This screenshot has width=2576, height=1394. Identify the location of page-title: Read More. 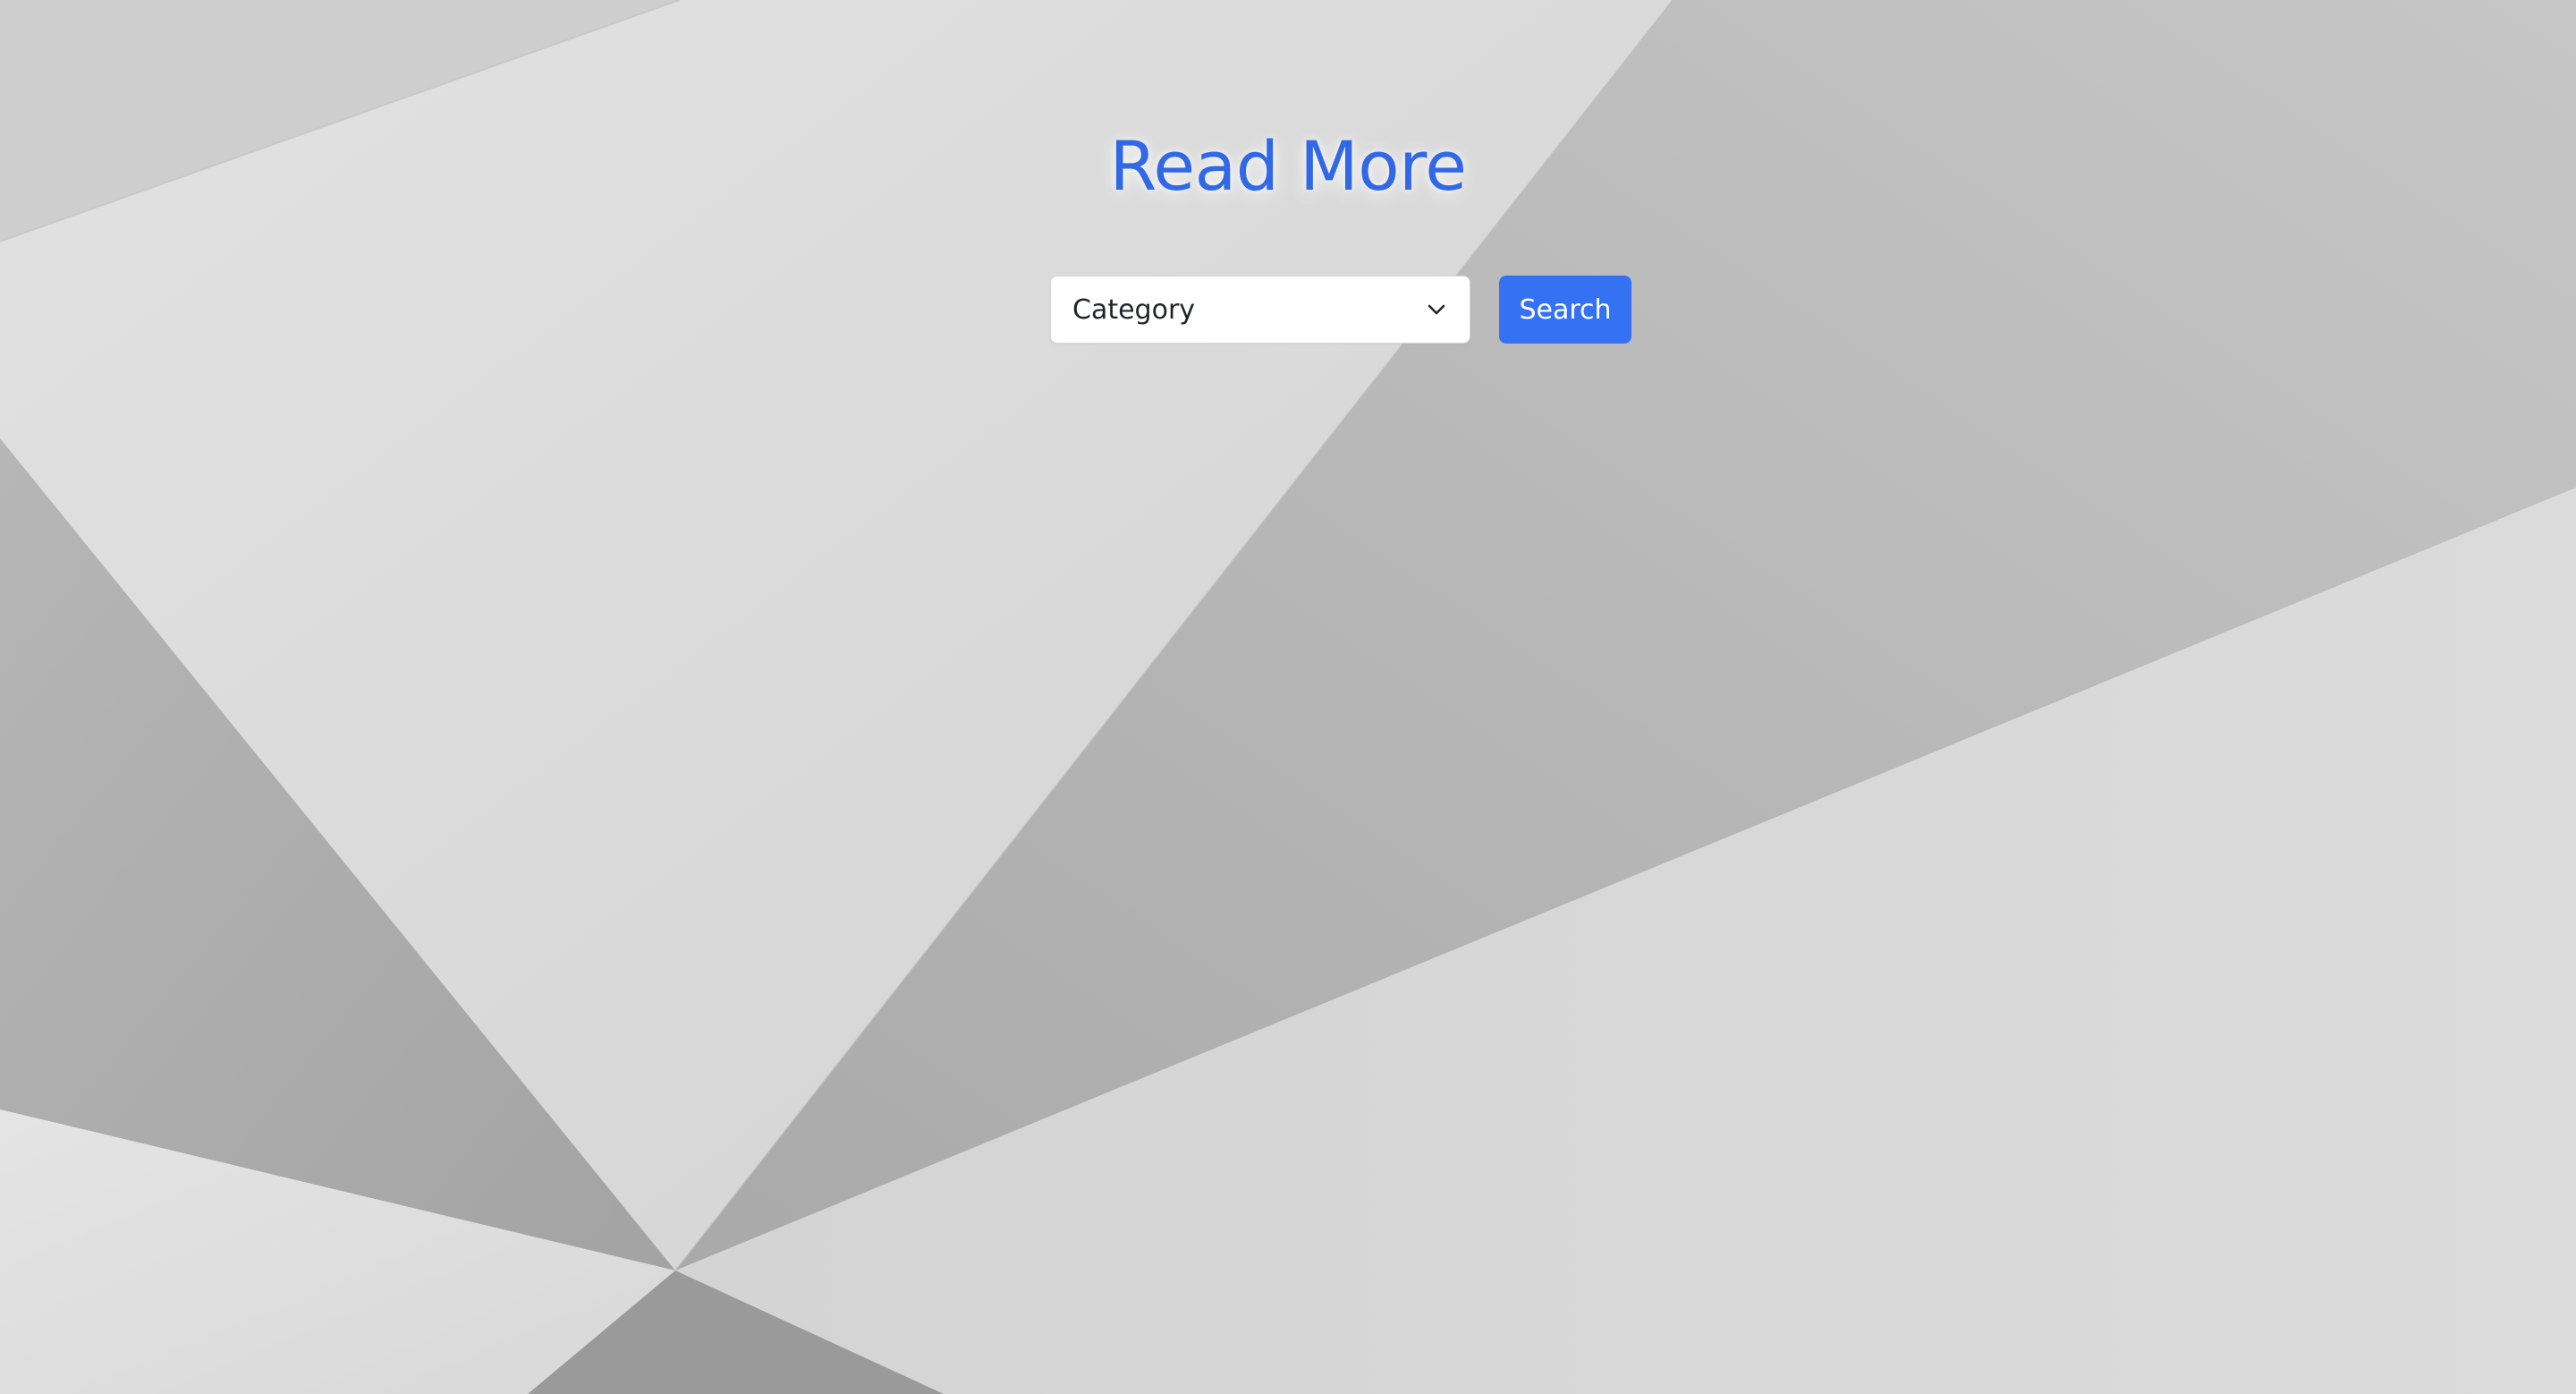
(1288, 166).